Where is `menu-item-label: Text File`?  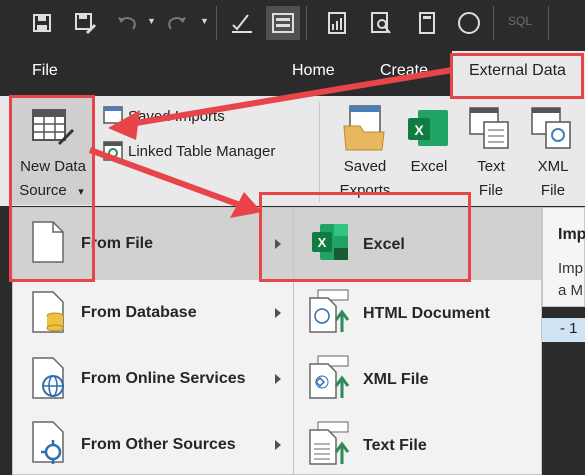
menu-item-label: Text File is located at coordinates (395, 445).